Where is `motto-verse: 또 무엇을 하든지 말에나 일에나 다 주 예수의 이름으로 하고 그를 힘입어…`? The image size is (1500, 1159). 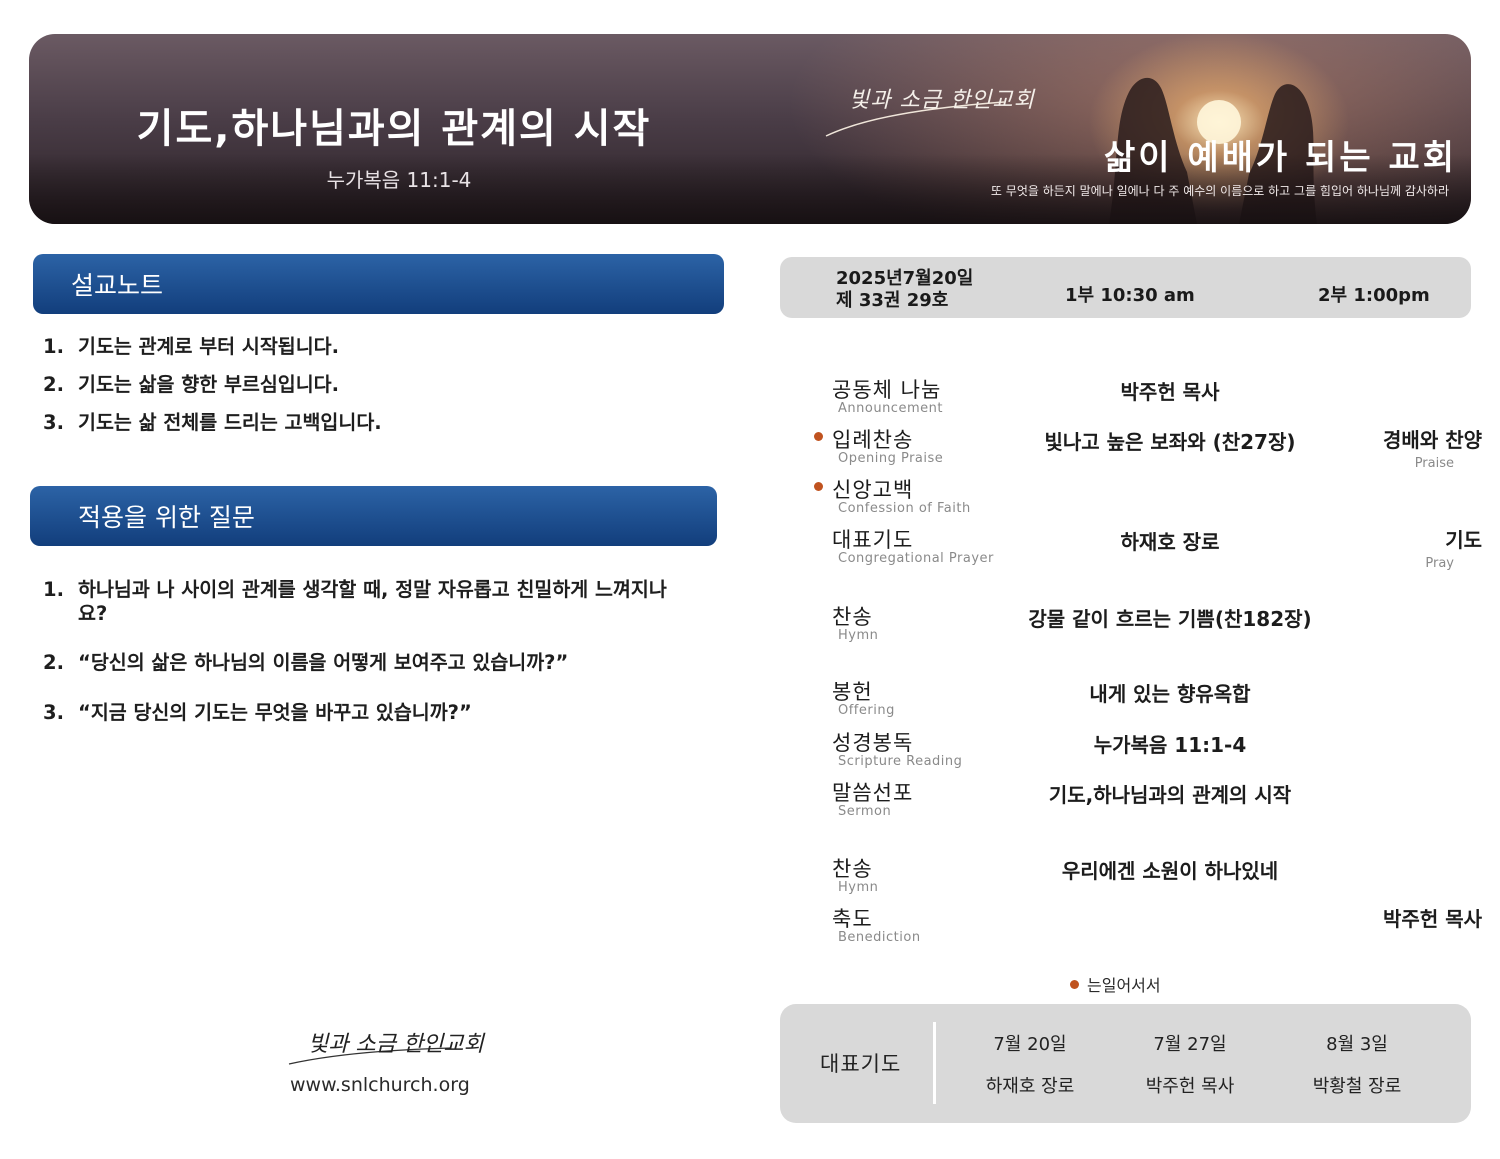
motto-verse: 또 무엇을 하든지 말에나 일에나 다 주 예수의 이름으로 하고 그를 힘입어… is located at coordinates (1219, 191).